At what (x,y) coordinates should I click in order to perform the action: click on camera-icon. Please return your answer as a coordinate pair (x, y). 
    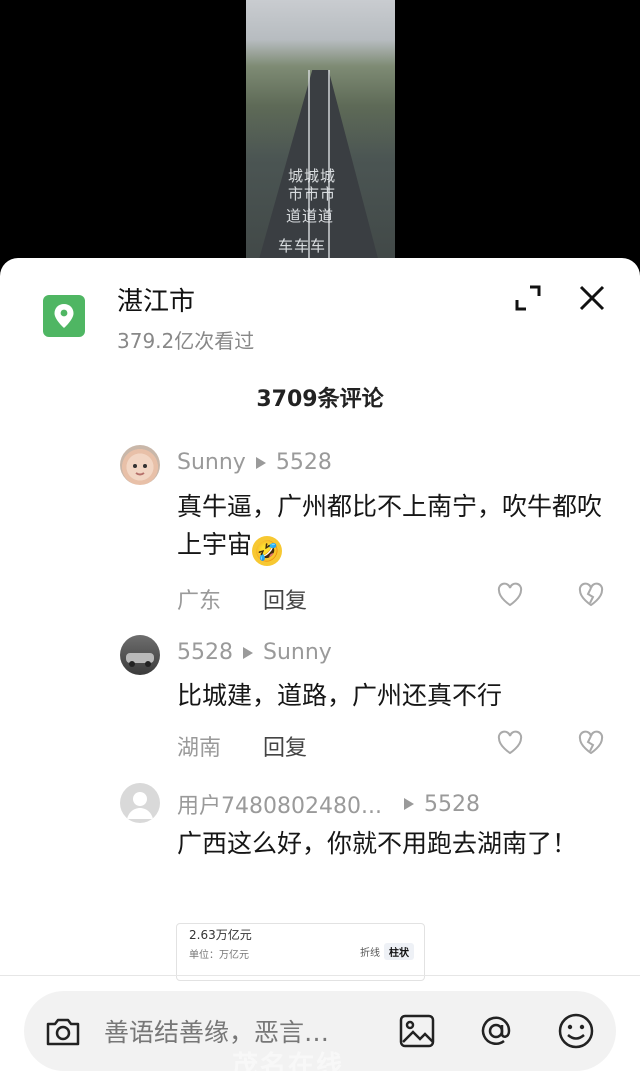
    Looking at the image, I should click on (63, 1031).